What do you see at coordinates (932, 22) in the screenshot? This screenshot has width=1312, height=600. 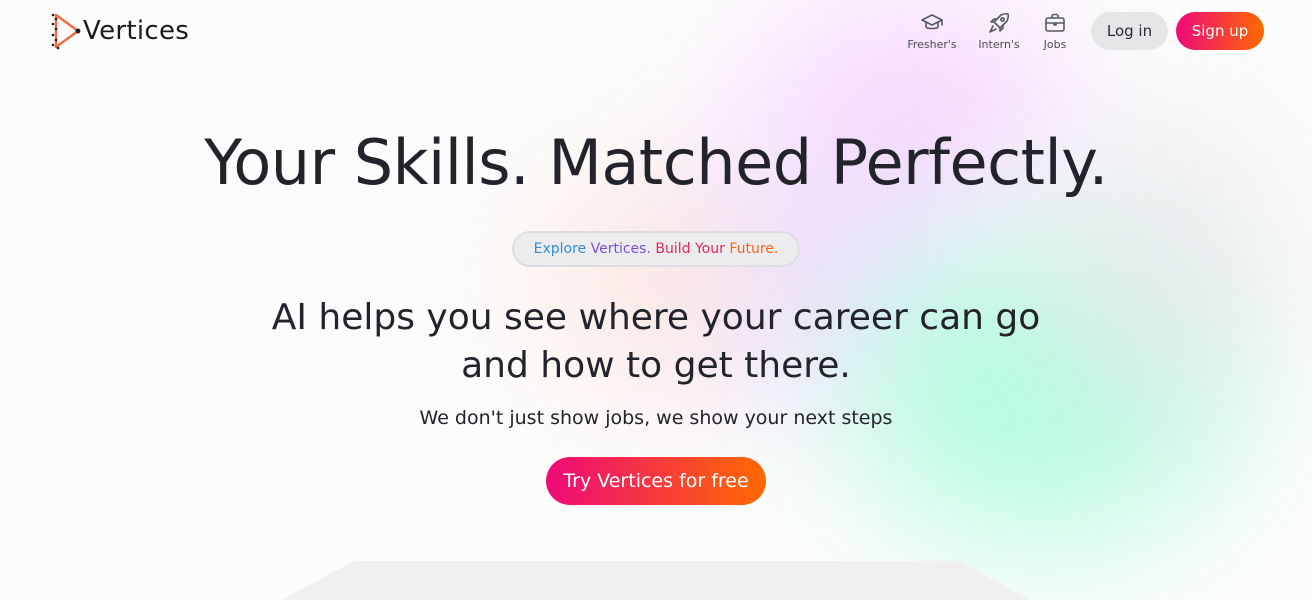 I see `graduation-cap-icon` at bounding box center [932, 22].